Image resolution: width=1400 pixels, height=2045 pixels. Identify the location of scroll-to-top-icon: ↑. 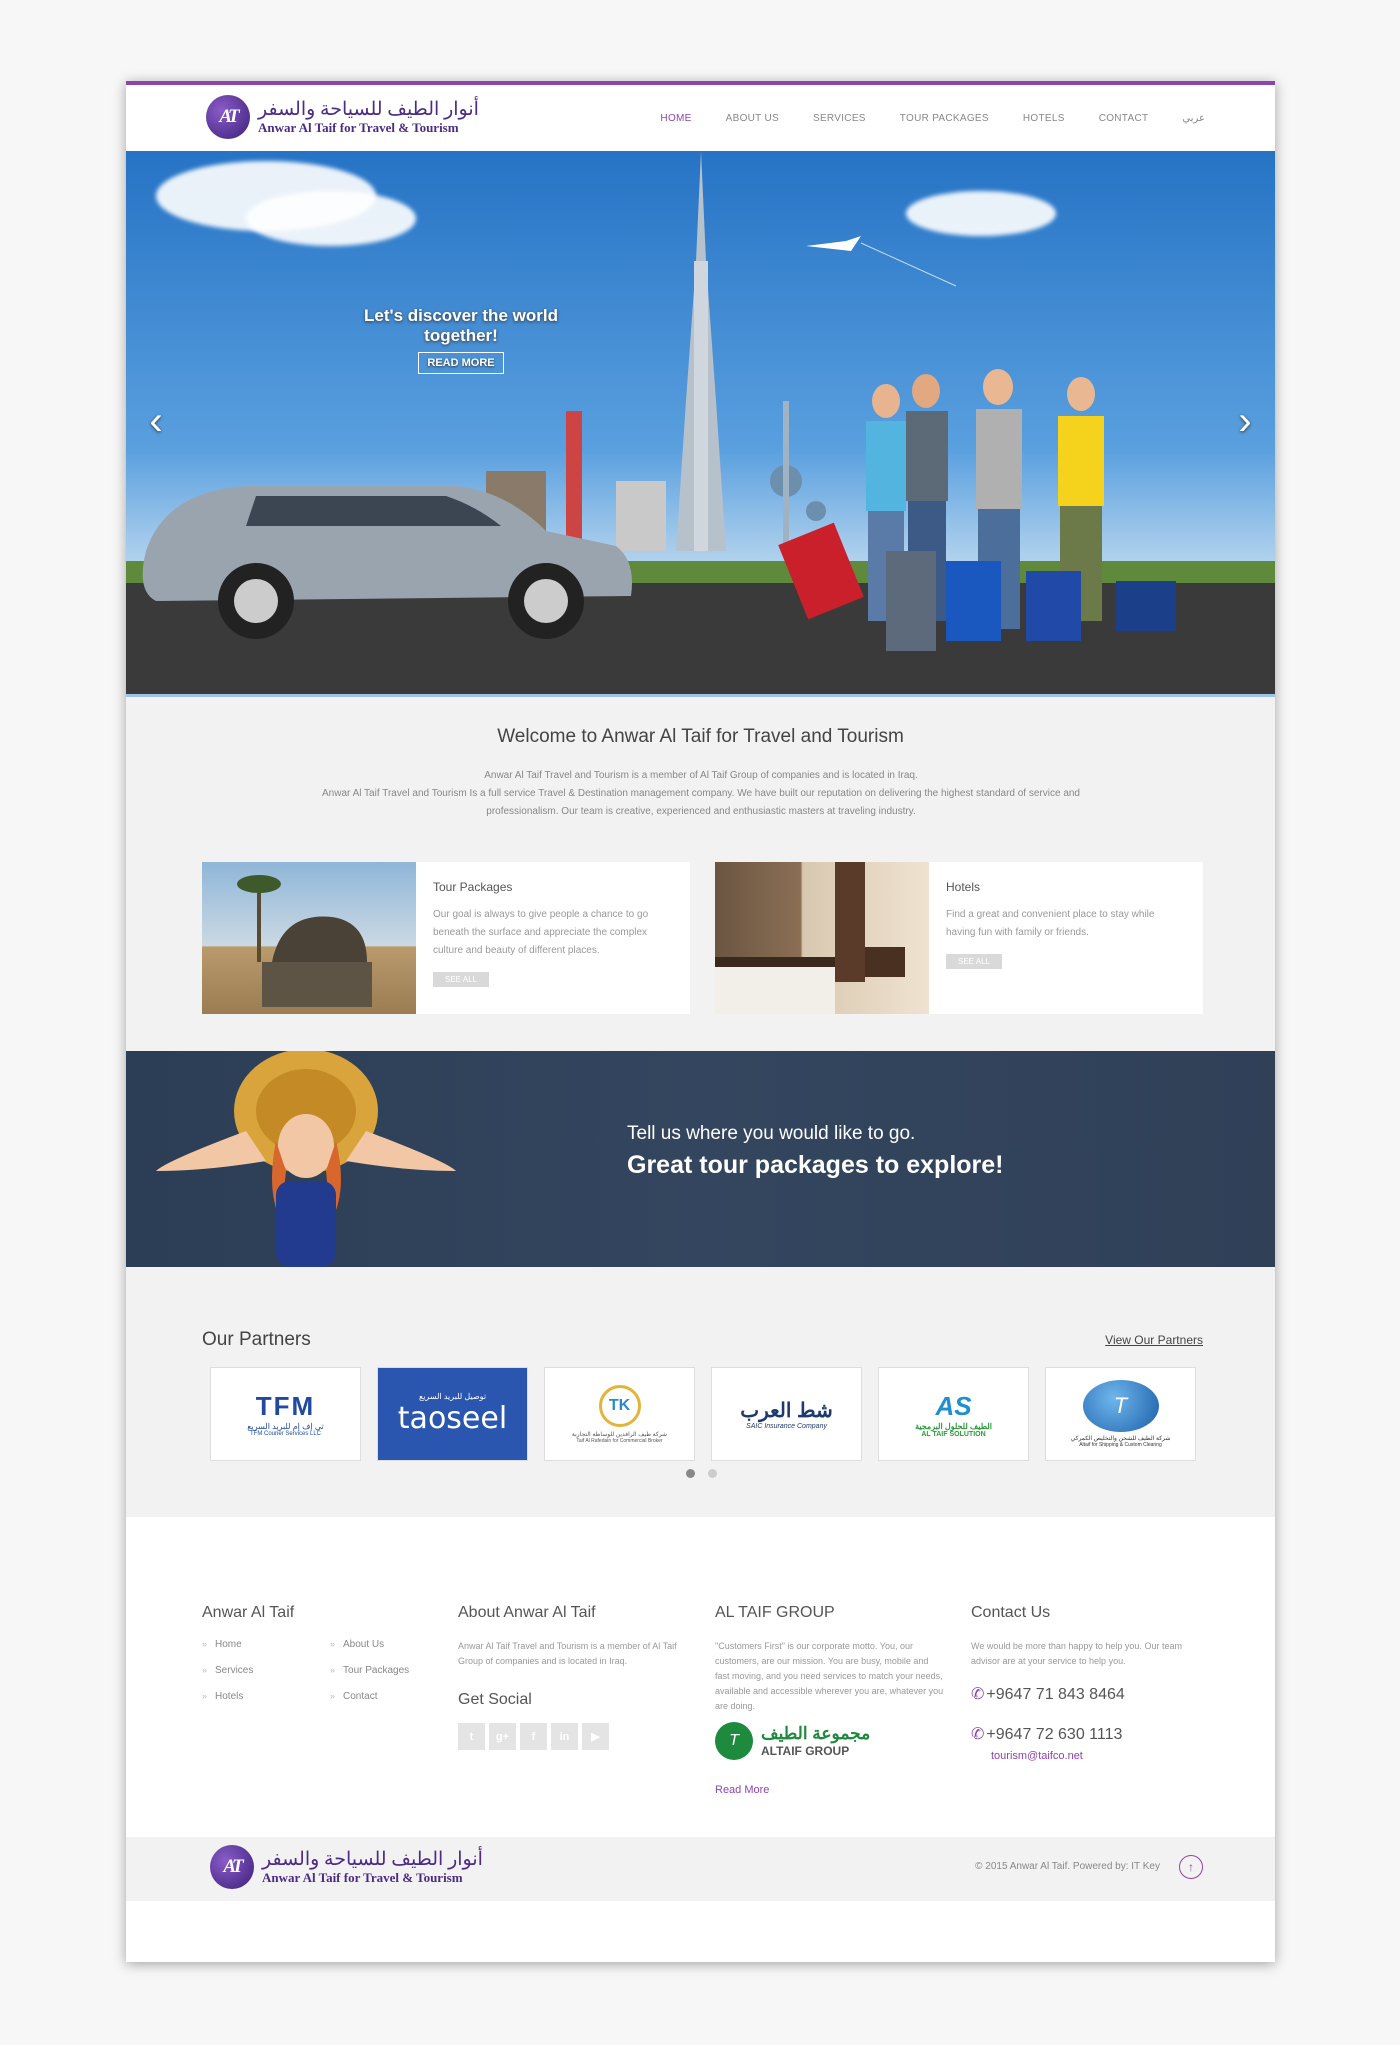
(1191, 1867).